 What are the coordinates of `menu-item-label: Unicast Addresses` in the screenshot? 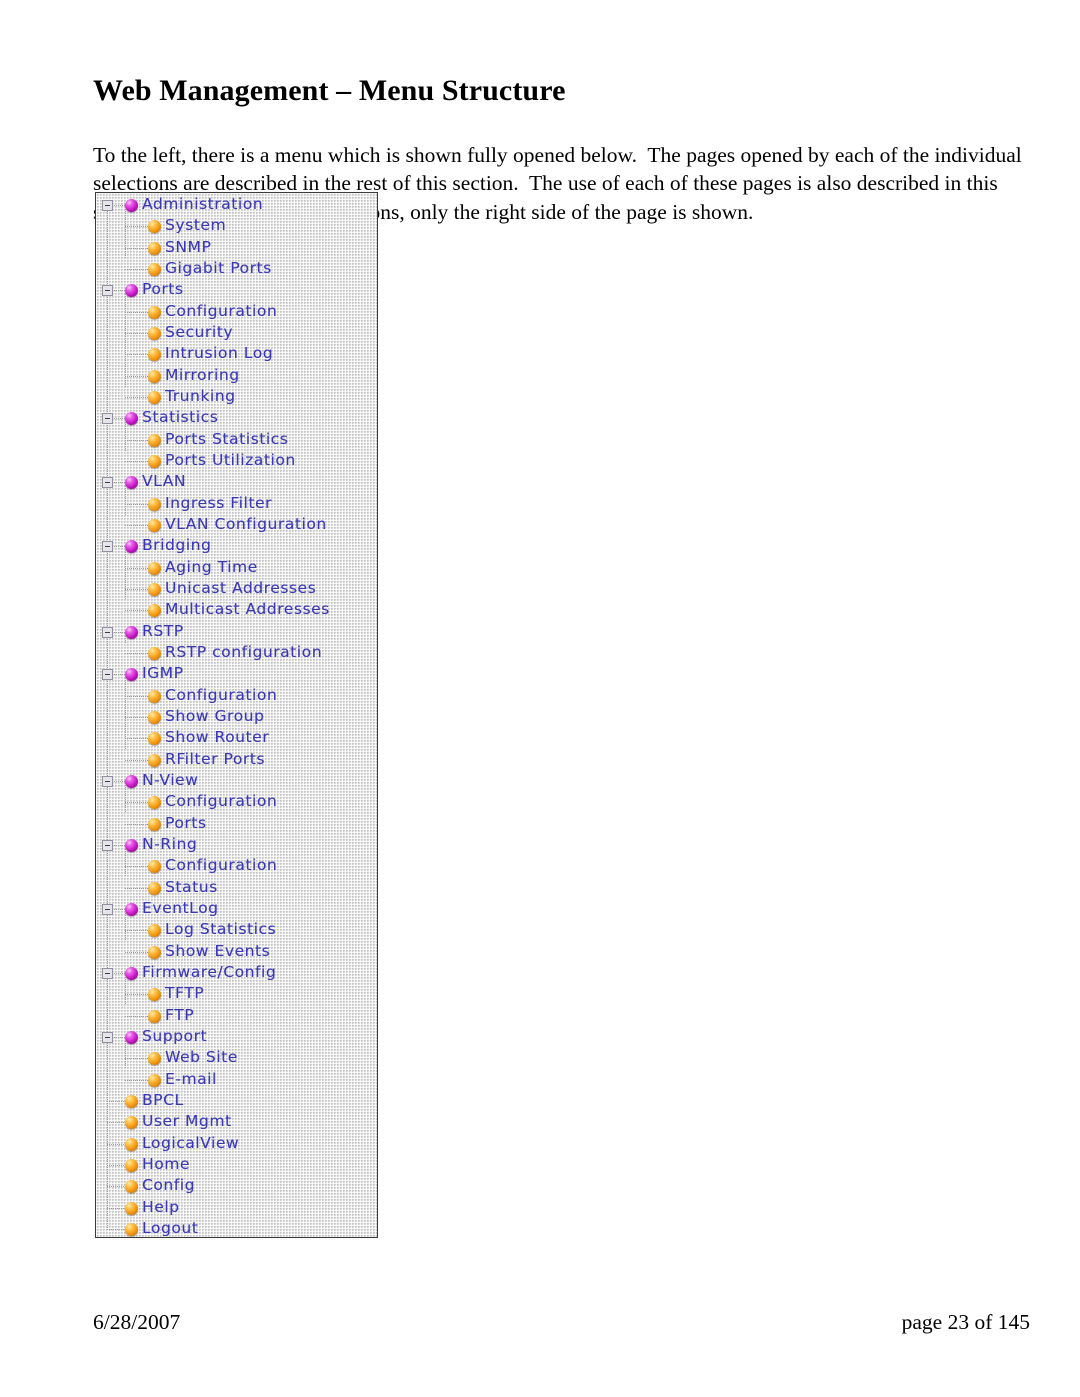 It's located at (241, 587).